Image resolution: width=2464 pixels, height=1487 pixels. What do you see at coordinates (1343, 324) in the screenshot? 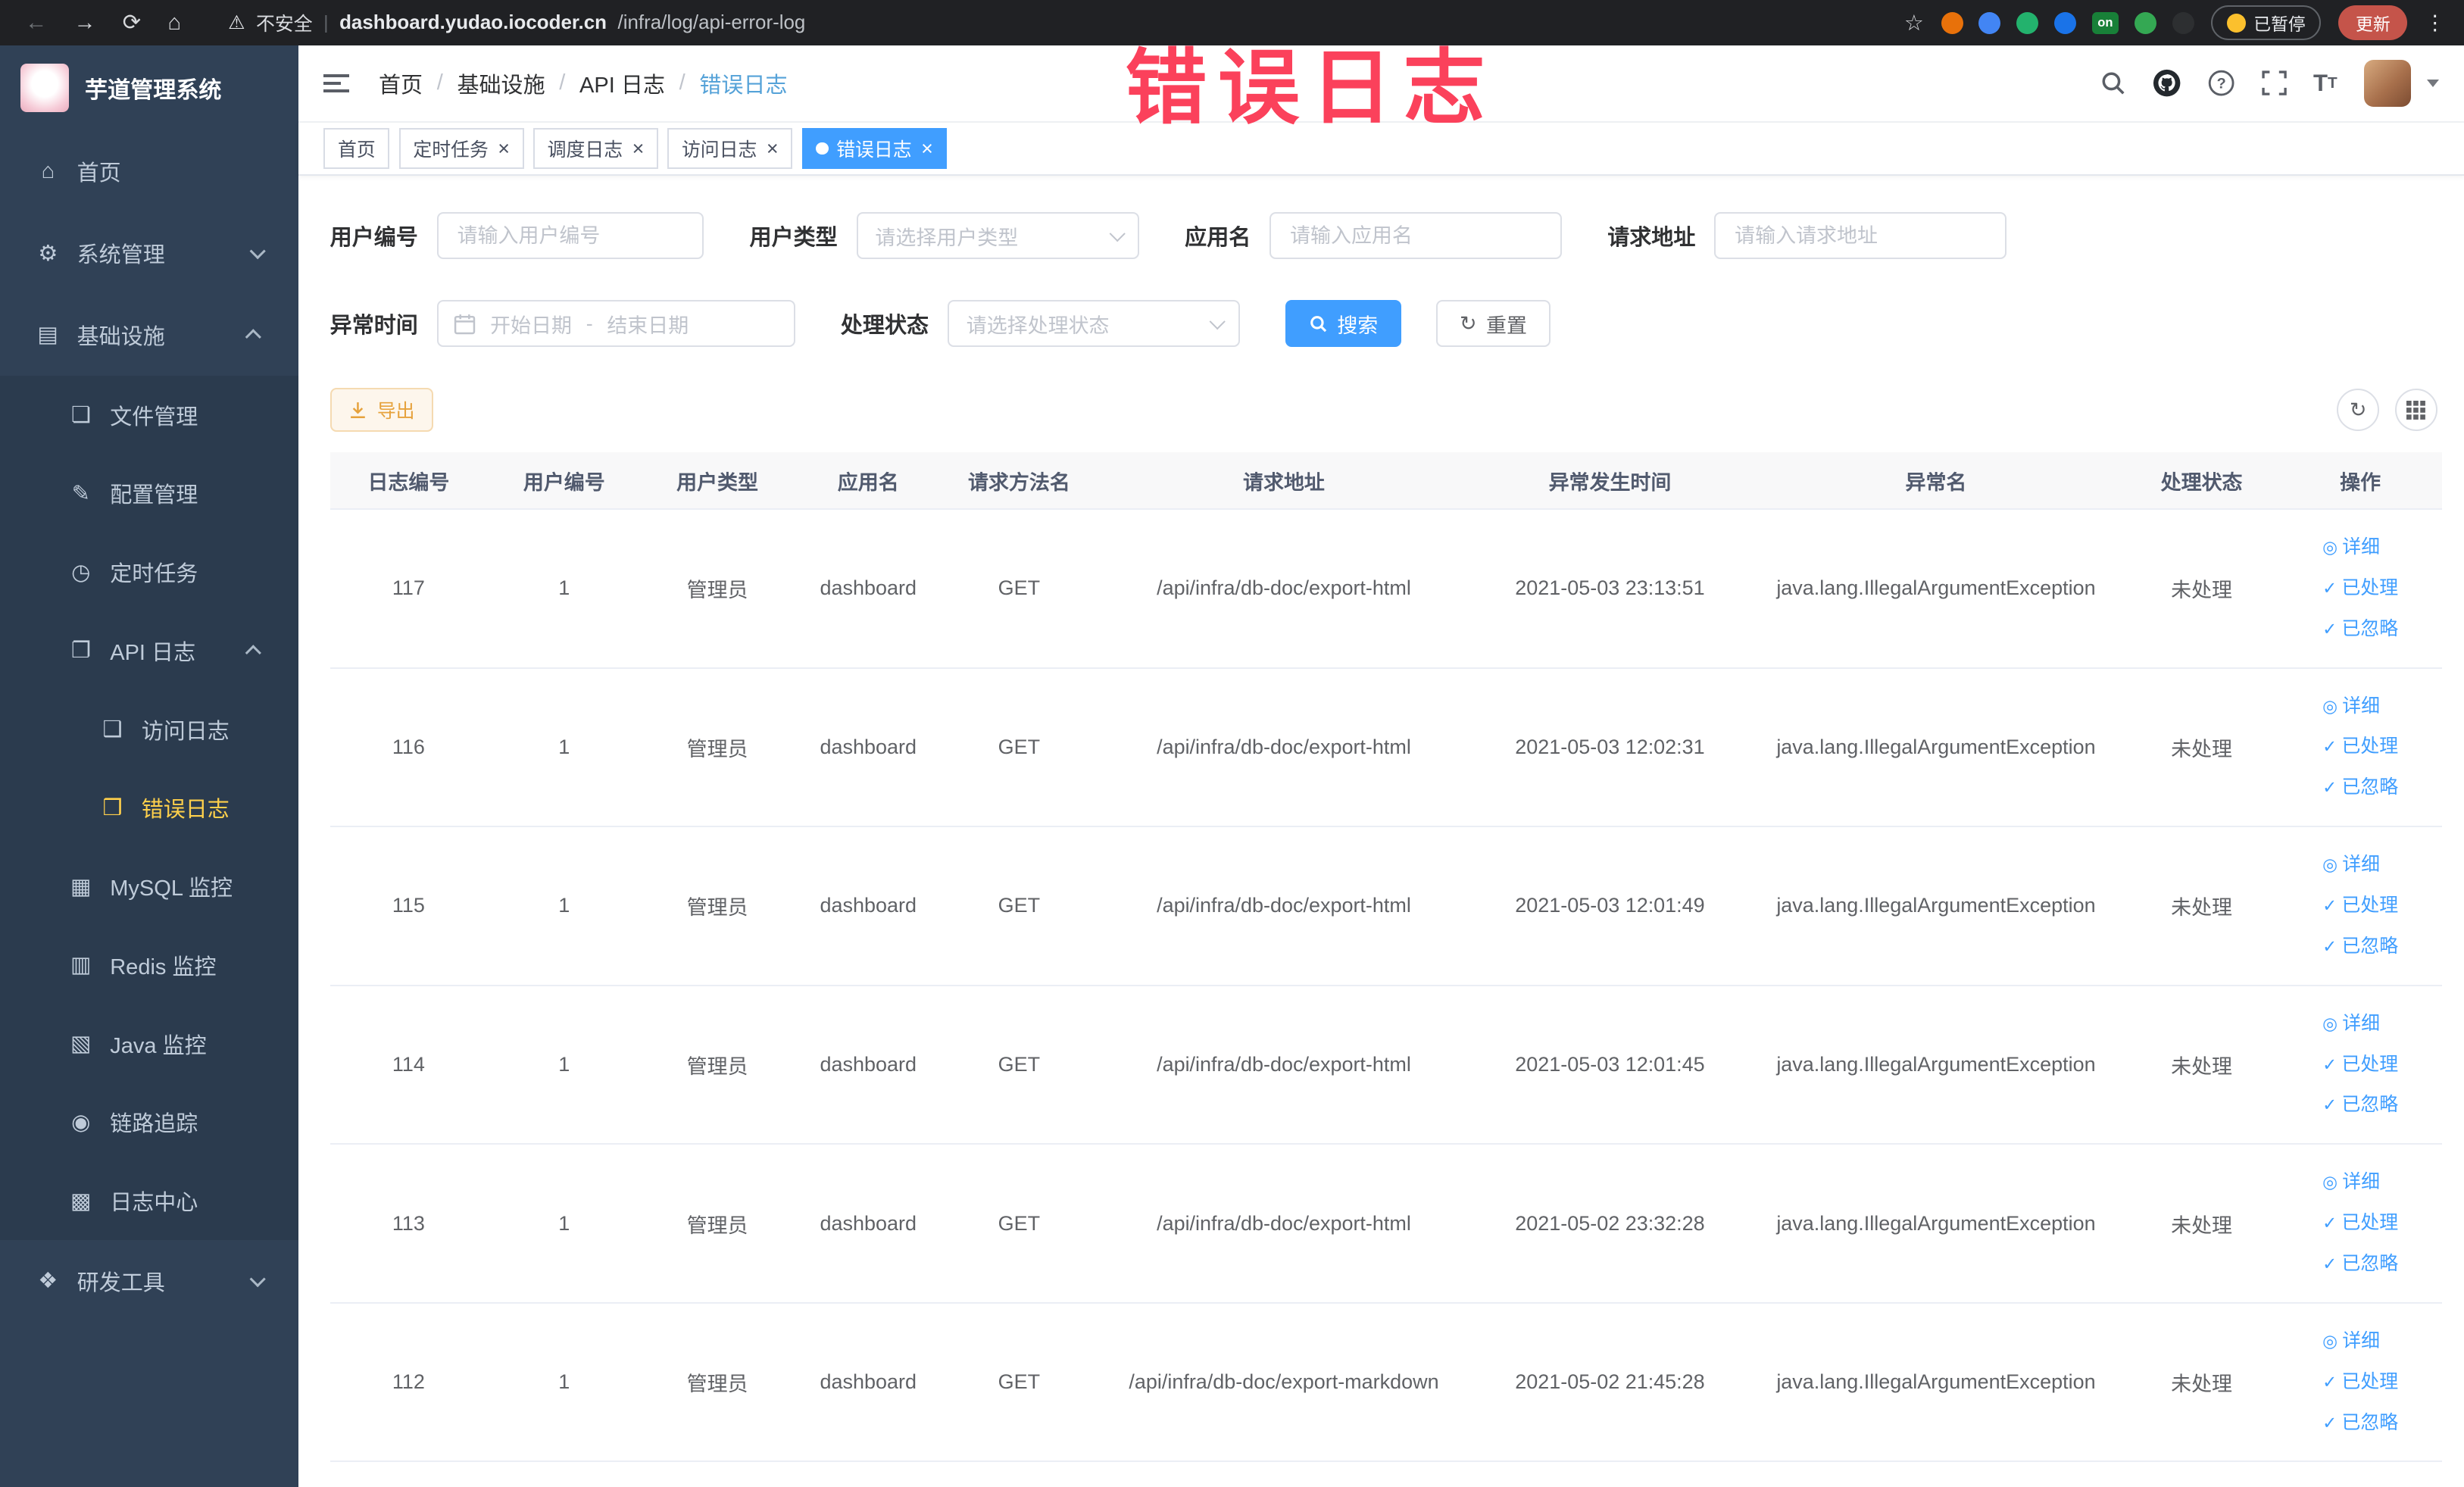
I see `search-button: 搜索` at bounding box center [1343, 324].